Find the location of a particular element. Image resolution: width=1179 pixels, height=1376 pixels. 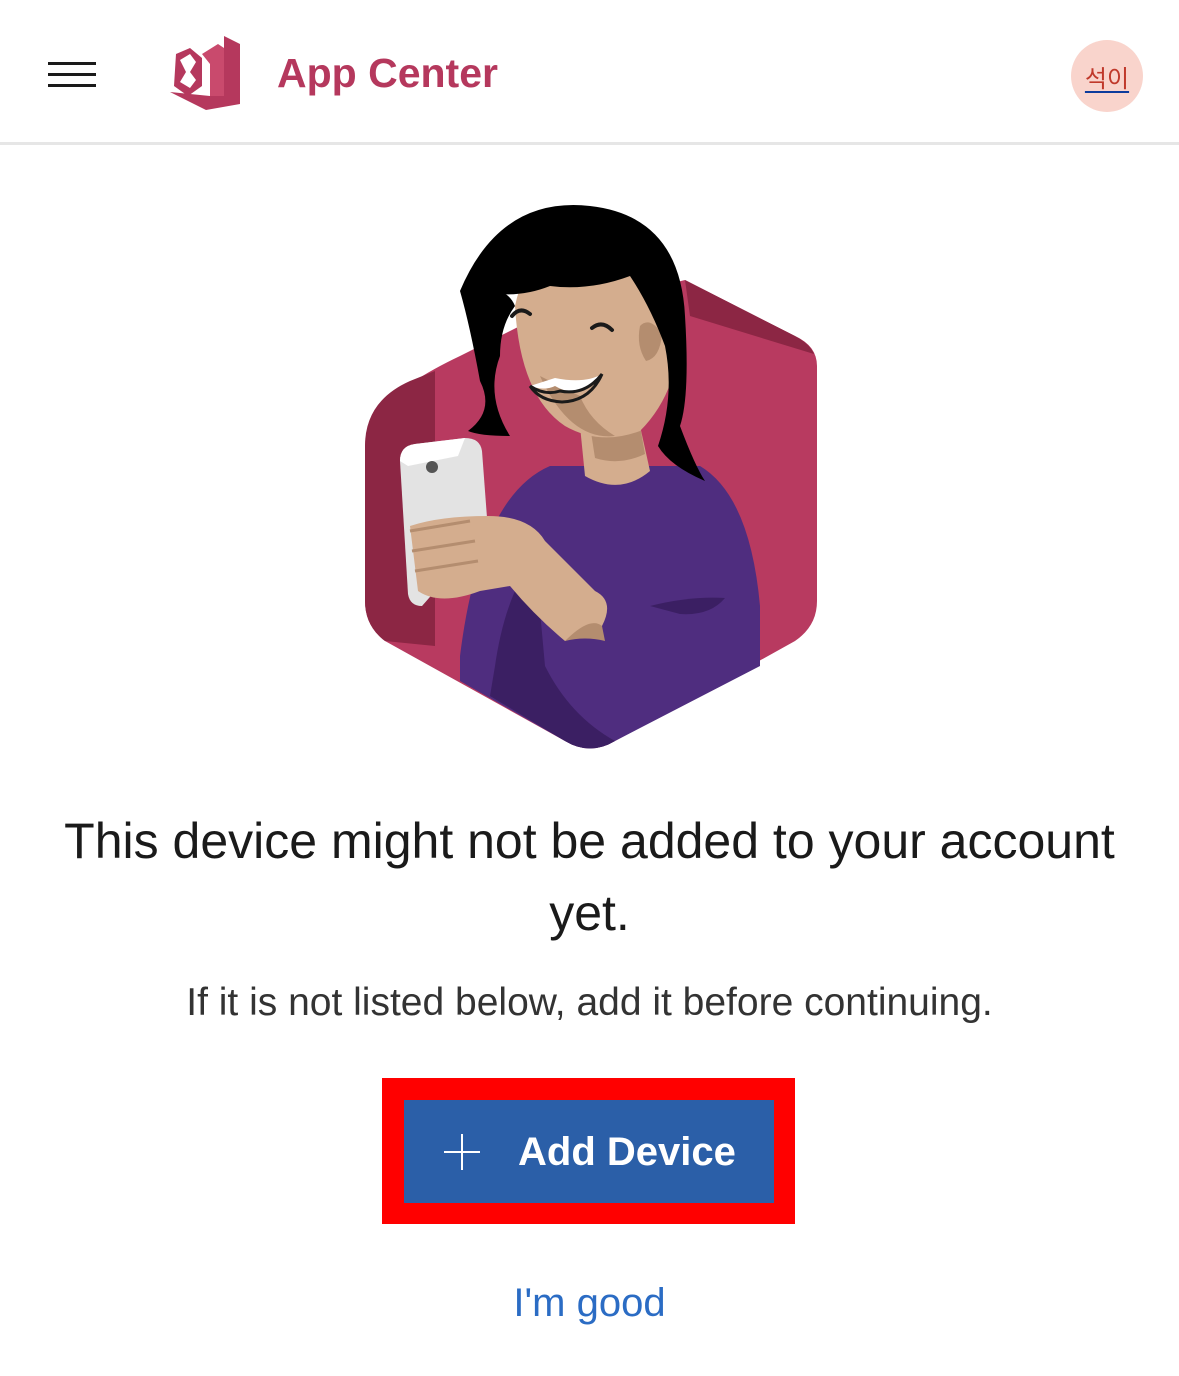

user-avatar: 석이 is located at coordinates (1107, 76).